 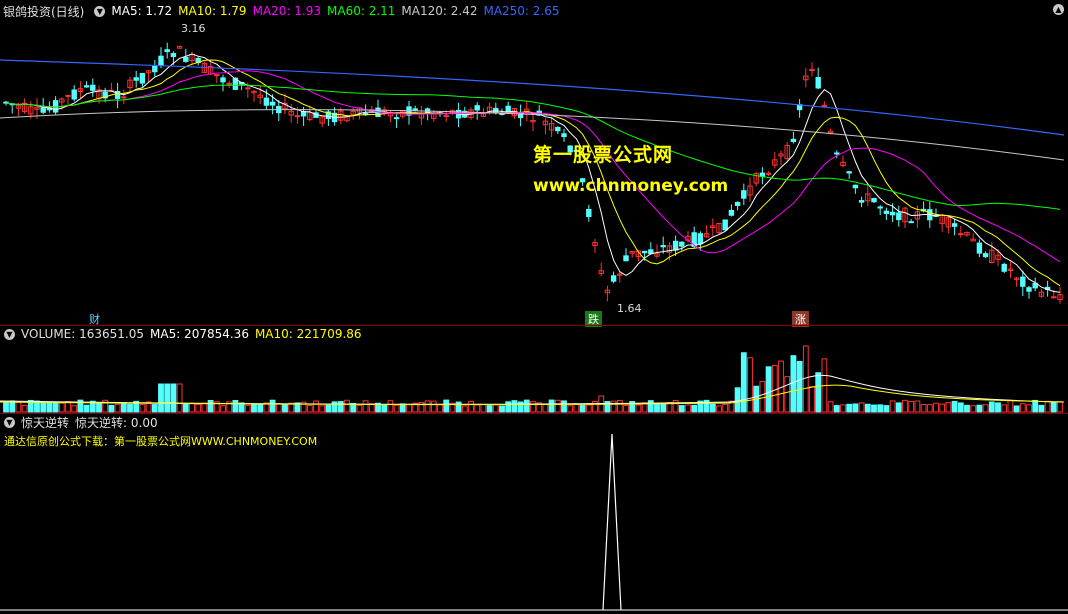 I want to click on volume-chart, so click(x=534, y=370).